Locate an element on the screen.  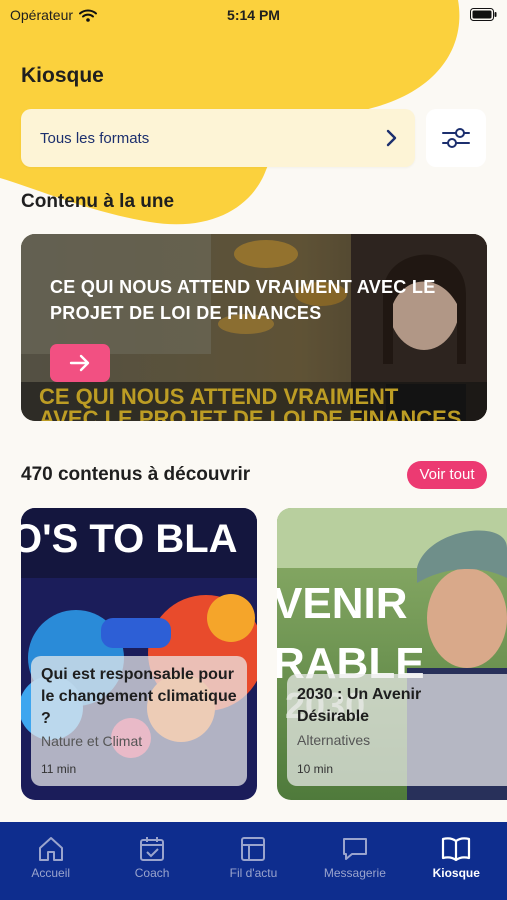
tab-kiosque: Kiosque is located at coordinates (456, 861).